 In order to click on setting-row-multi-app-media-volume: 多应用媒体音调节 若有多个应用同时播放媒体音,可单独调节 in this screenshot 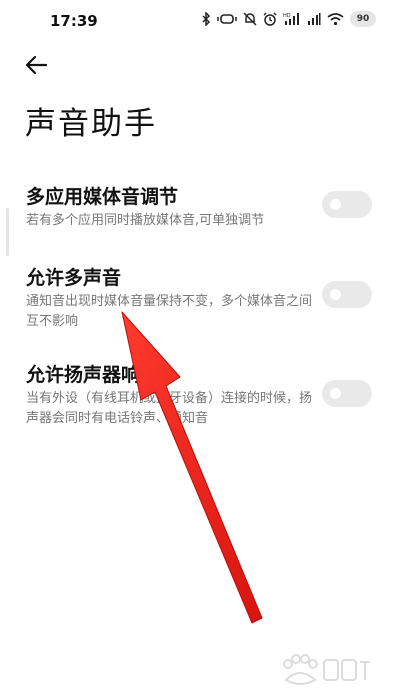, I will do `click(200, 207)`.